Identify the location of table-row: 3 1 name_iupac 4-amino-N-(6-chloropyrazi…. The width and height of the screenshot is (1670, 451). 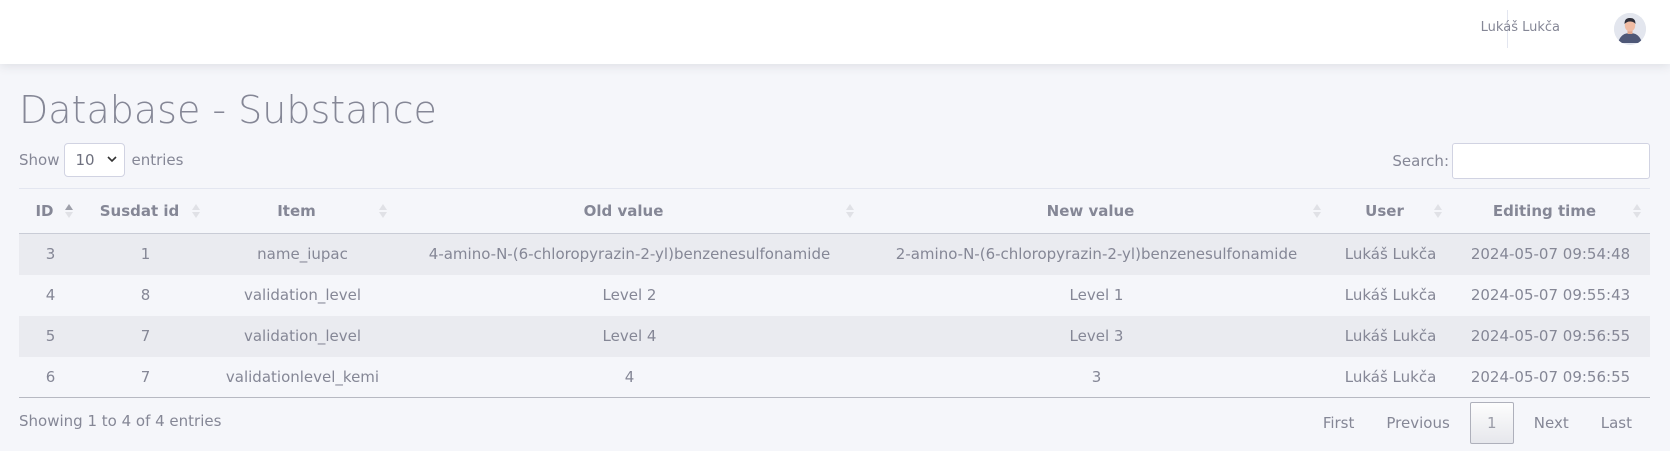
(834, 254).